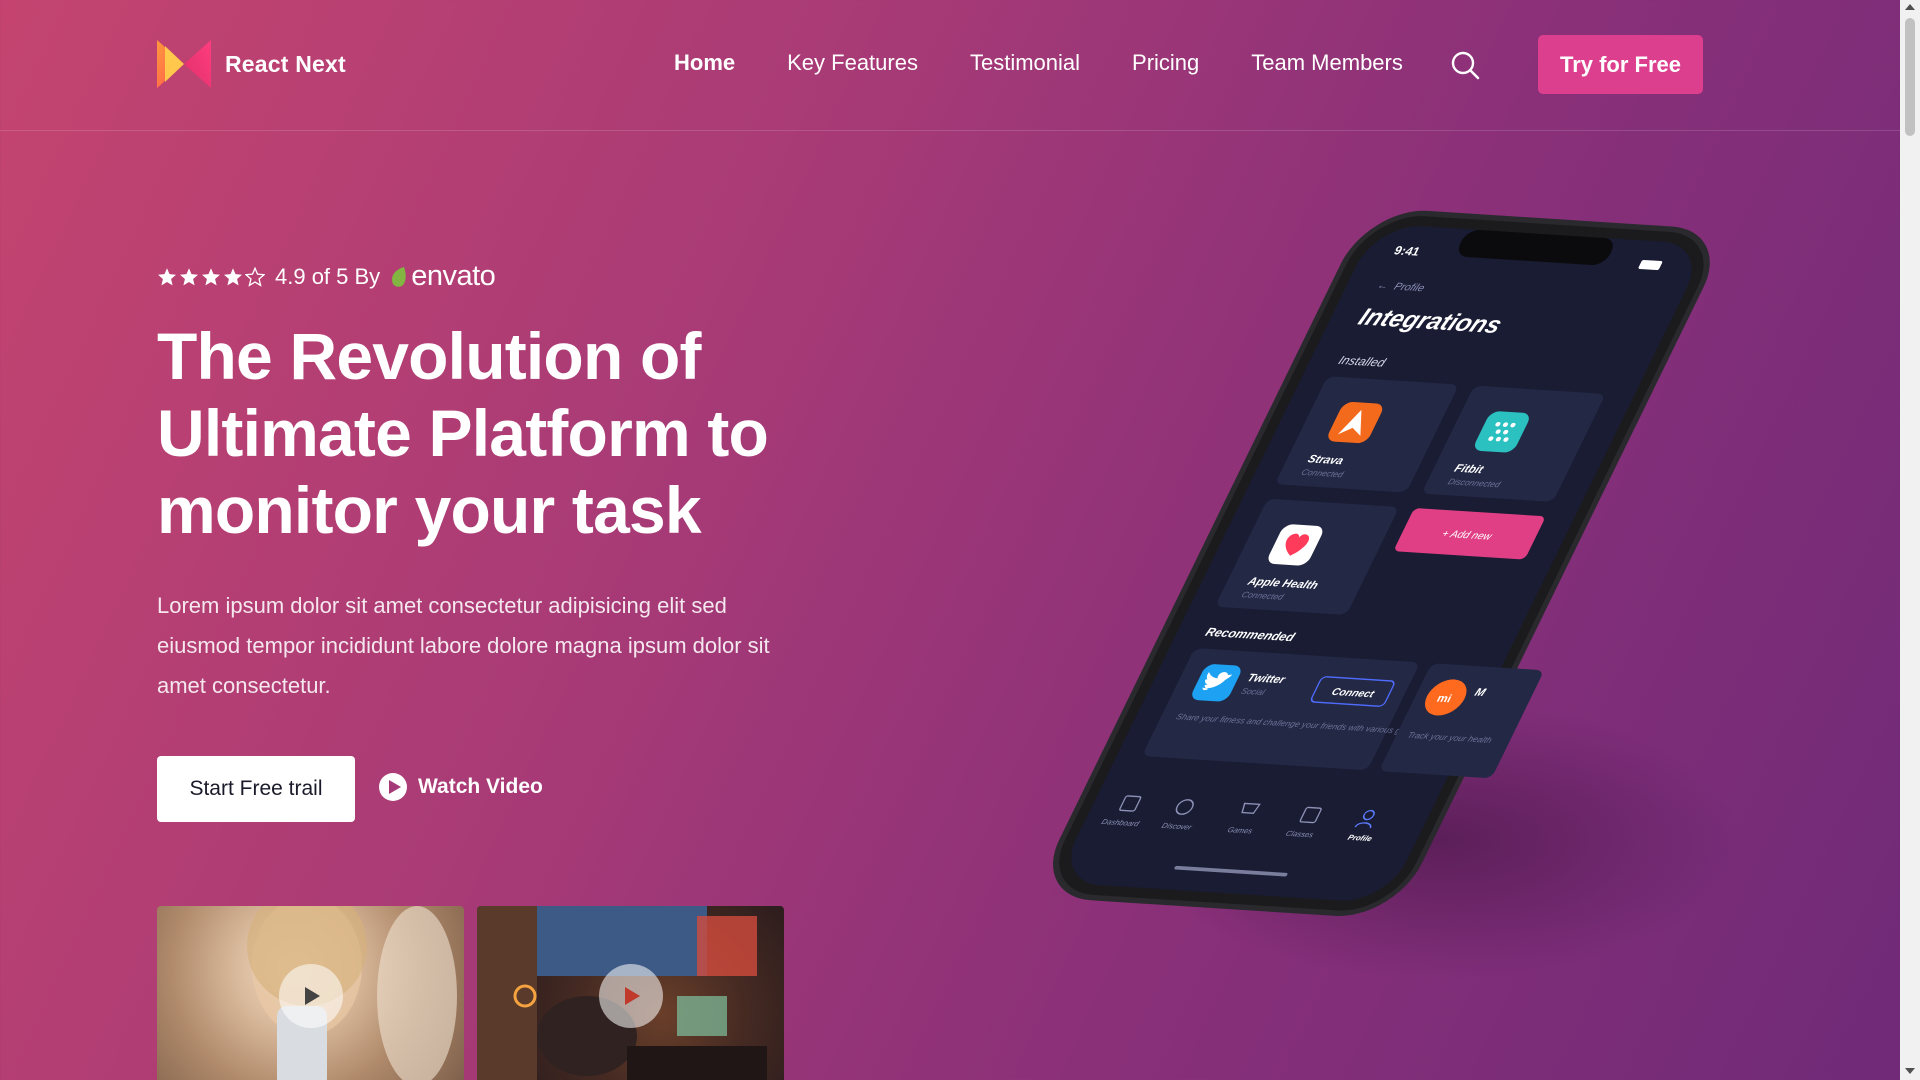 This screenshot has width=1920, height=1080. I want to click on watch-video-label: Watch Video, so click(480, 786).